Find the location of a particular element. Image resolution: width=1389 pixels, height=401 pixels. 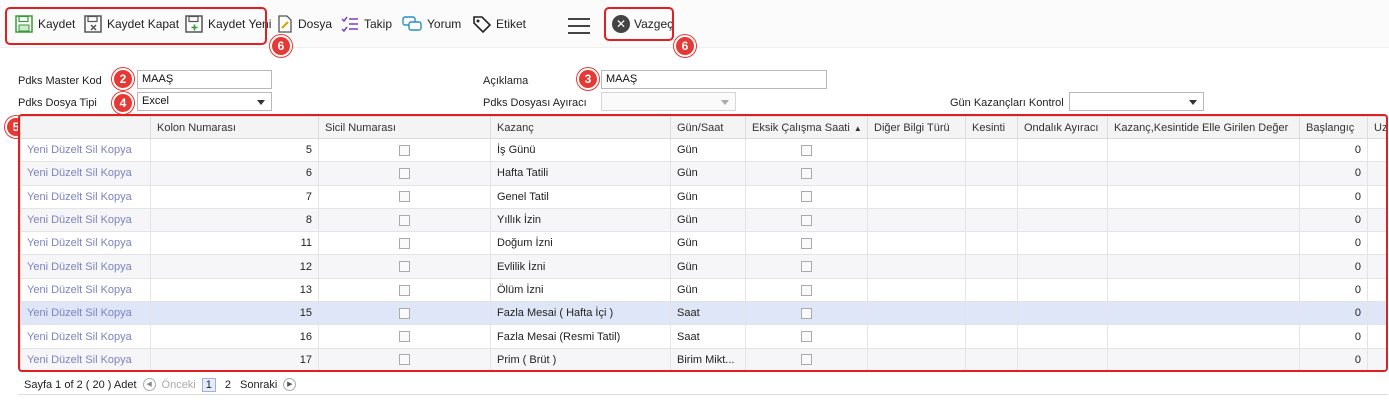

prev-page-button: Önceki is located at coordinates (179, 385).